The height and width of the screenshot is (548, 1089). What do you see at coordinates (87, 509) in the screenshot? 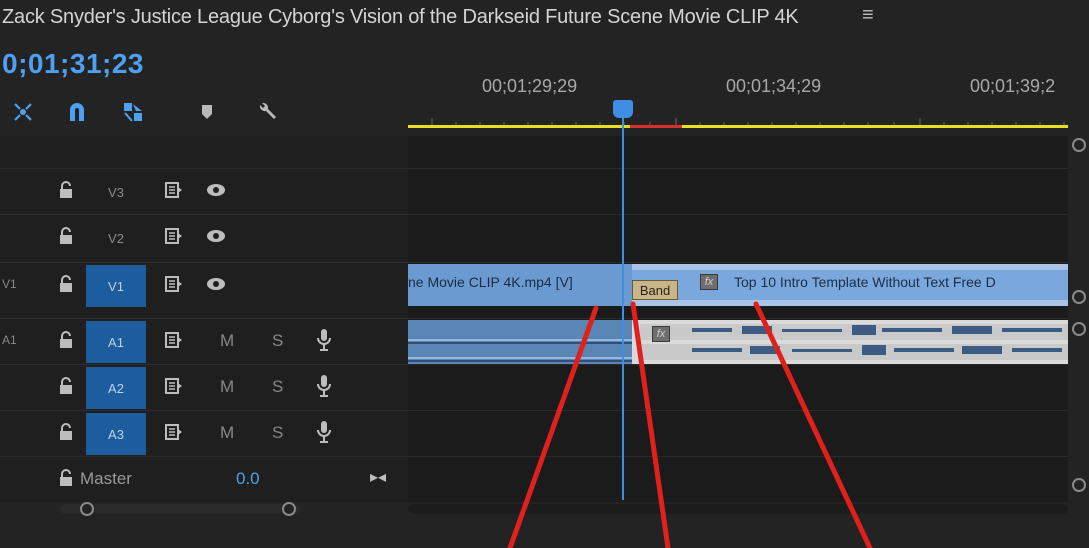
I see `scroll-handle-left` at bounding box center [87, 509].